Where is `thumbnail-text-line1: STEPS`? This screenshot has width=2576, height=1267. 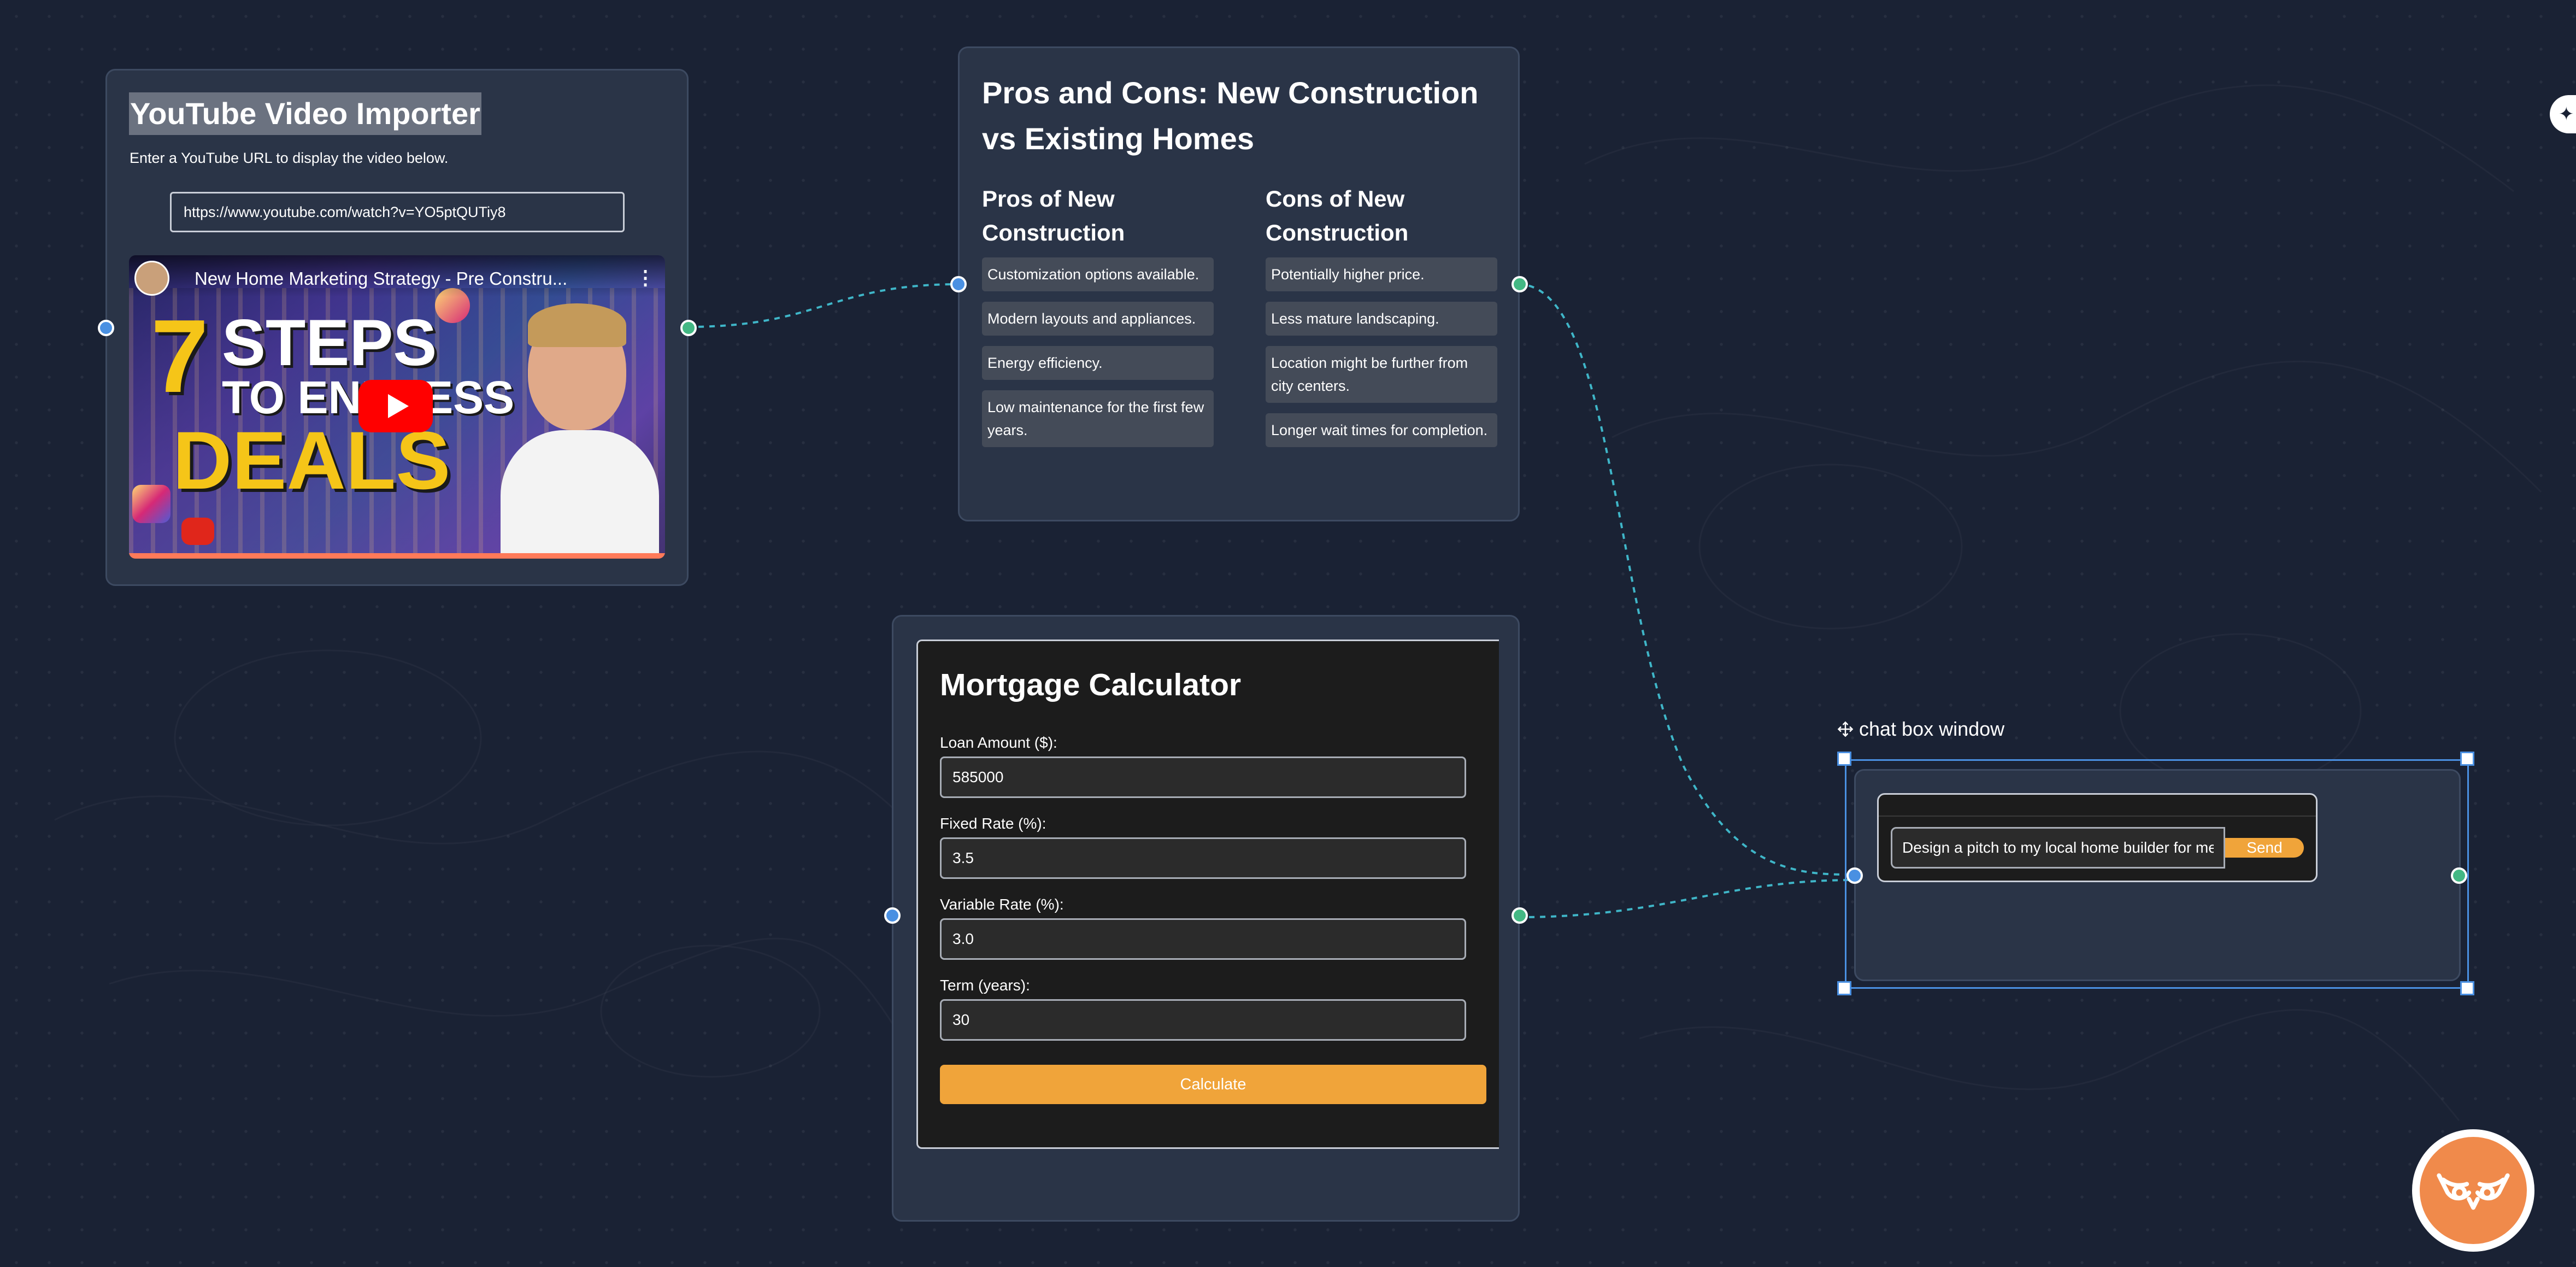 thumbnail-text-line1: STEPS is located at coordinates (329, 342).